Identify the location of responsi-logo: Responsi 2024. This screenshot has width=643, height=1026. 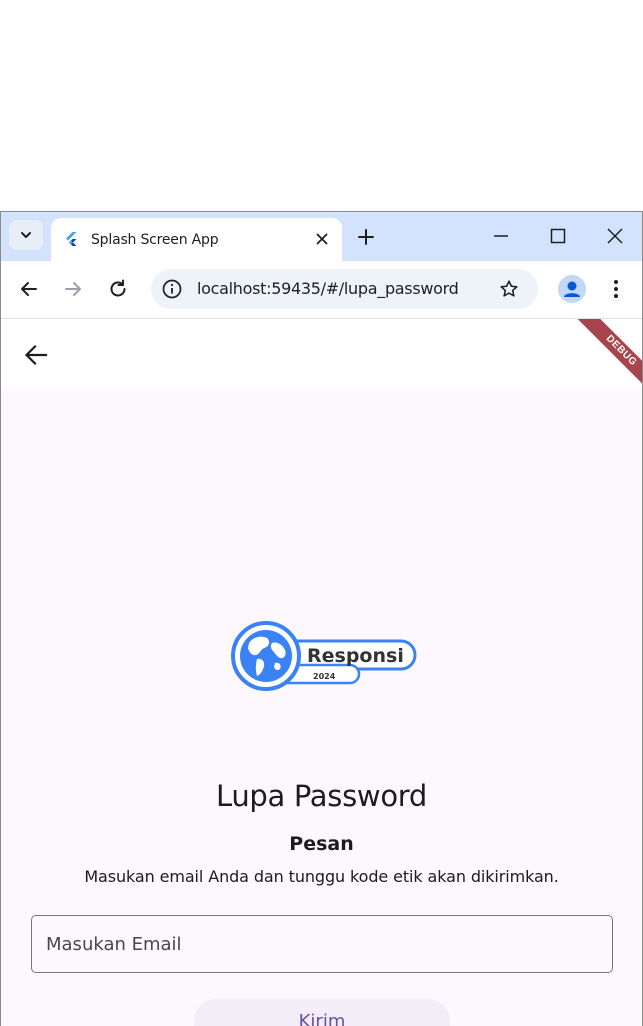
(324, 656).